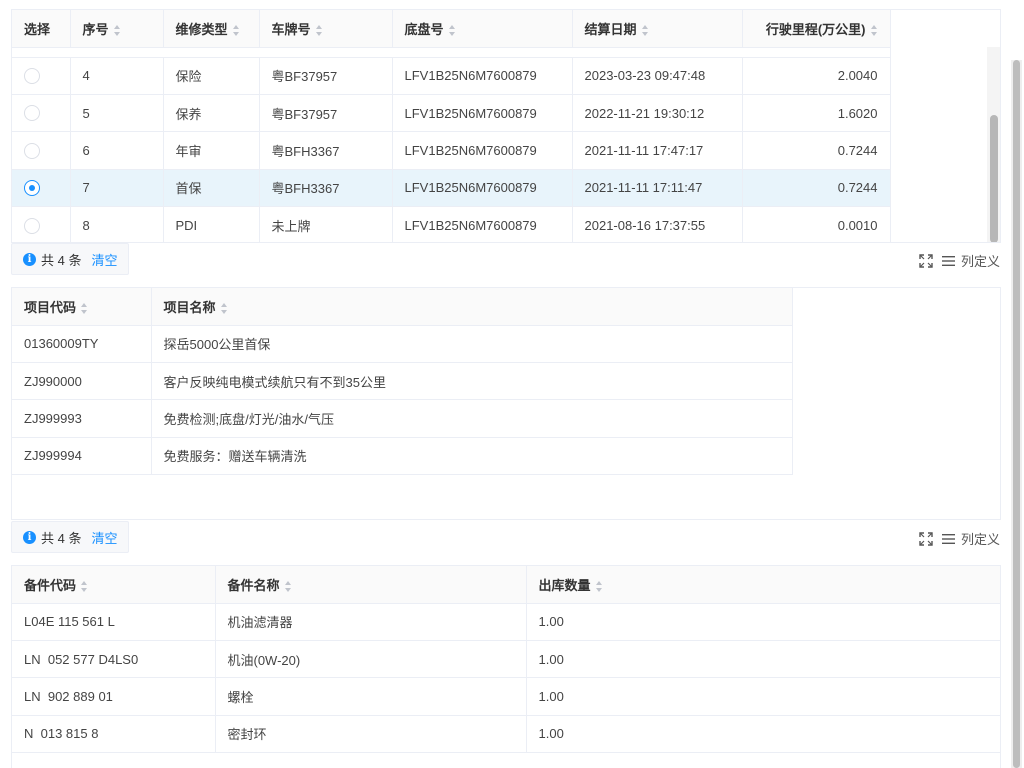 This screenshot has height=768, width=1024. I want to click on part-code: N 013 815 8, so click(114, 734).